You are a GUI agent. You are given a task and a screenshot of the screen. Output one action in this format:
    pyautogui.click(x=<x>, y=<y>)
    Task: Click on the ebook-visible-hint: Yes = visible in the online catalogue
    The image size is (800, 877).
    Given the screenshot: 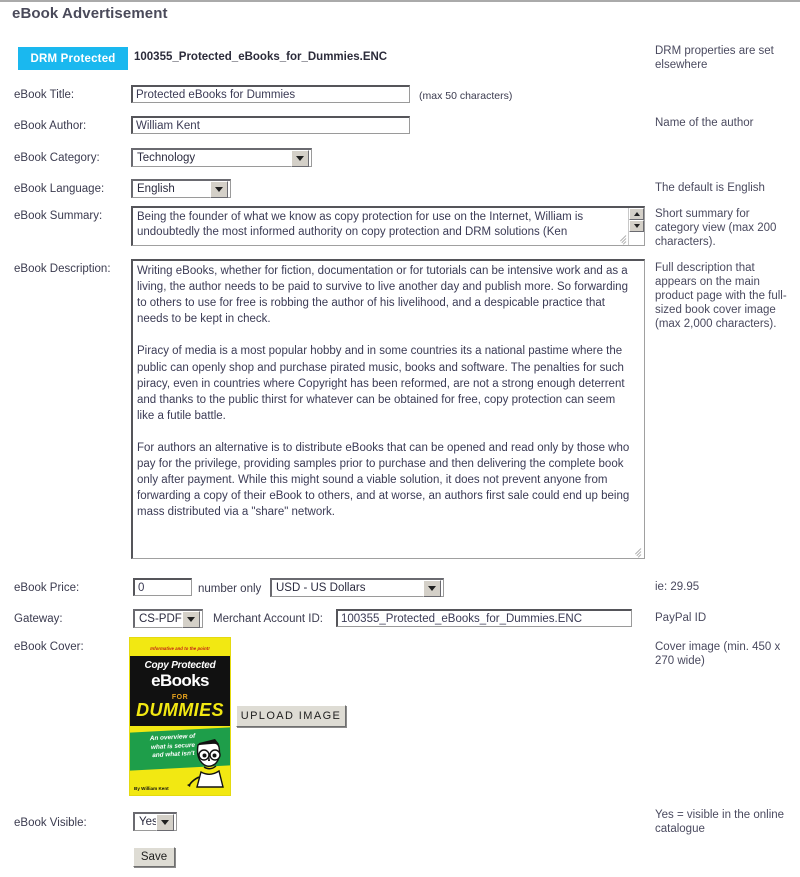 What is the action you would take?
    pyautogui.click(x=720, y=822)
    